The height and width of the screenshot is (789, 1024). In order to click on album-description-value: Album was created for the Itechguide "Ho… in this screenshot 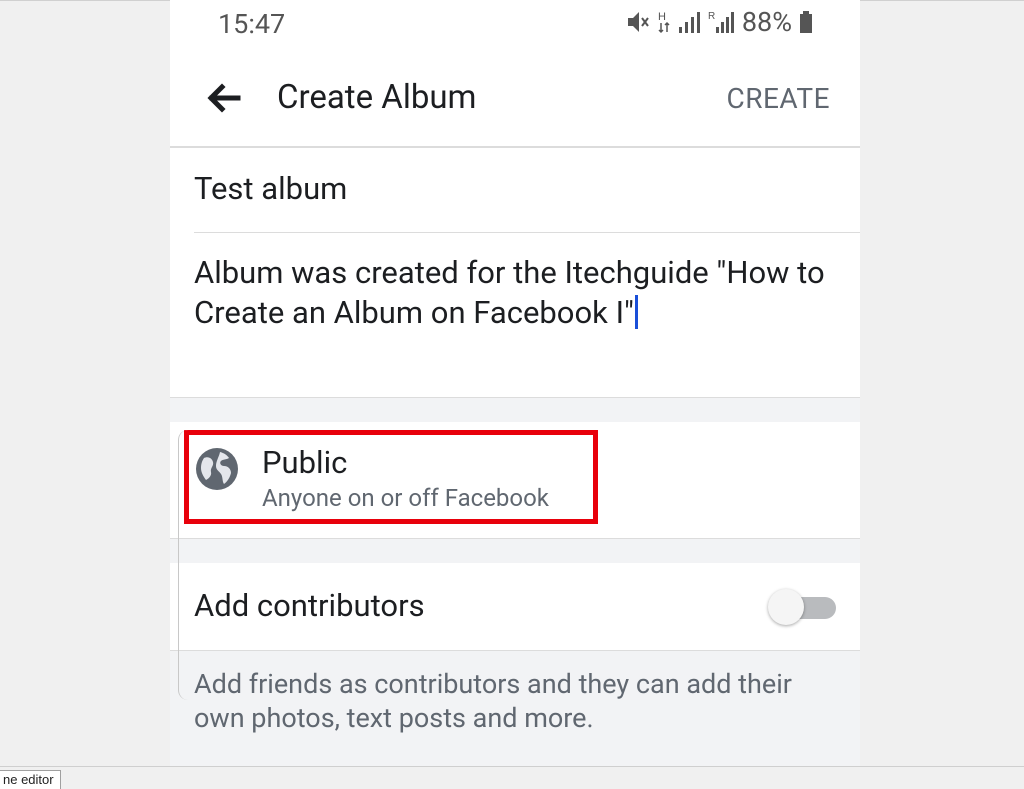, I will do `click(522, 293)`.